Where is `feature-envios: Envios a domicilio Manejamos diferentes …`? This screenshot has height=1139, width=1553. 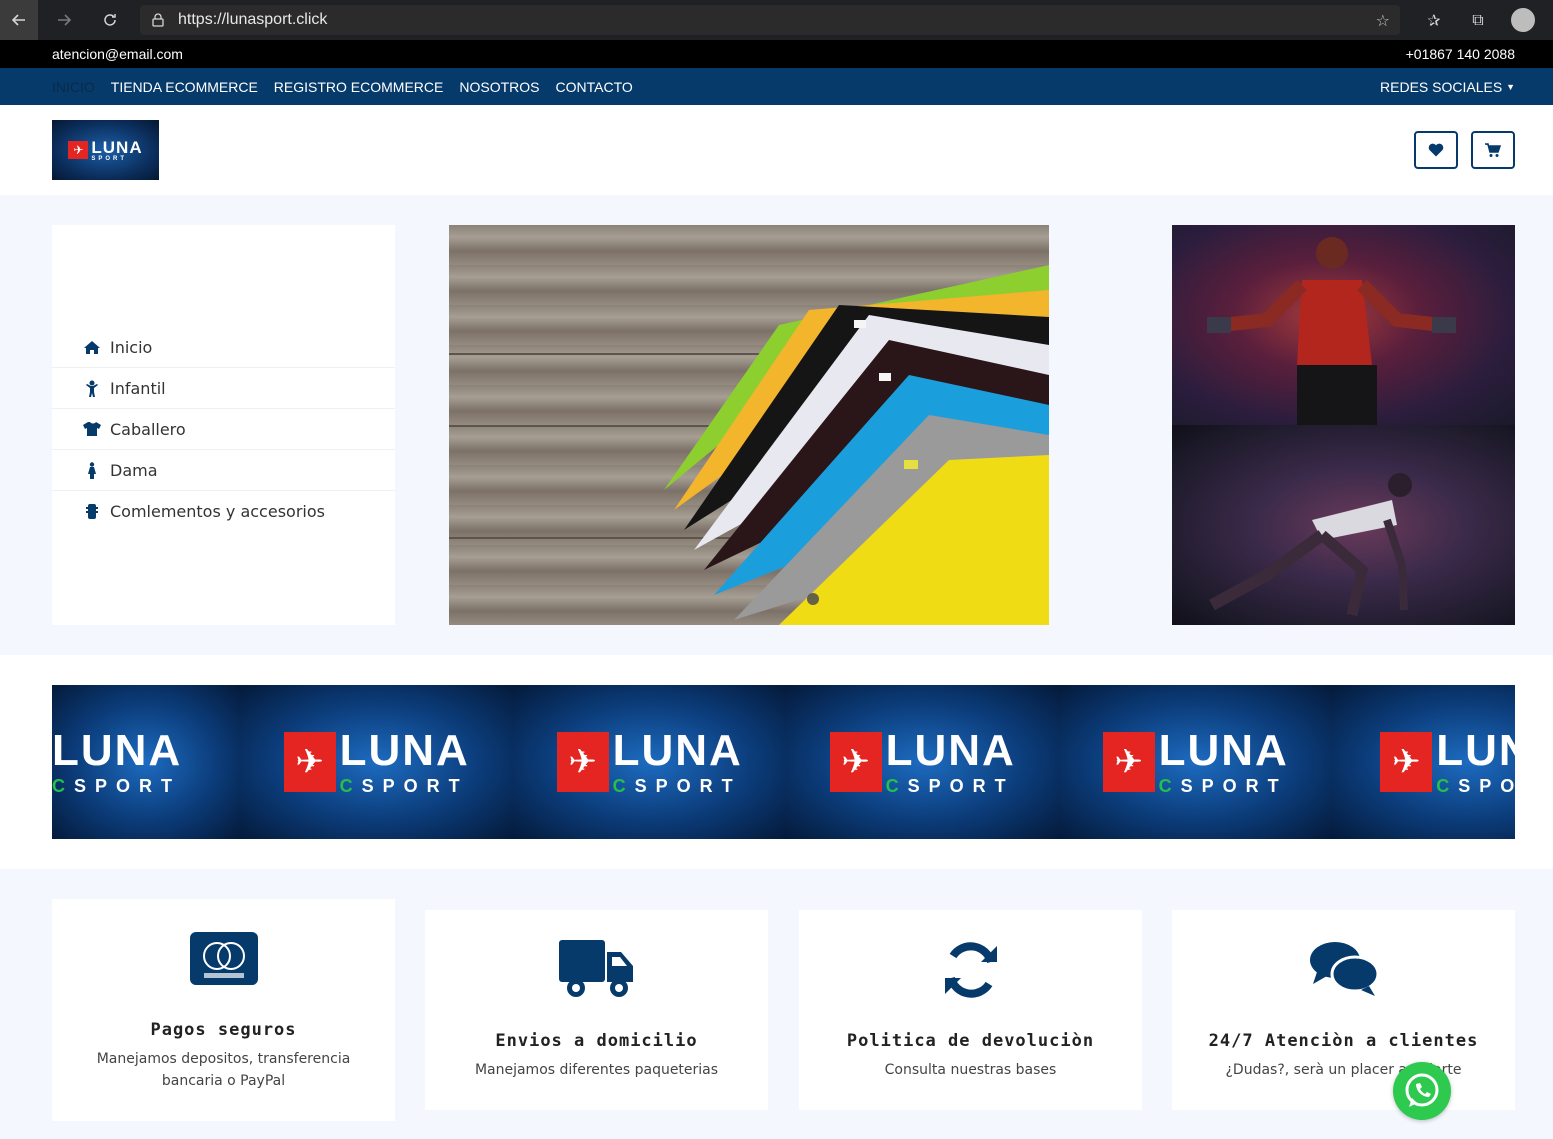 feature-envios: Envios a domicilio Manejamos diferentes … is located at coordinates (596, 1010).